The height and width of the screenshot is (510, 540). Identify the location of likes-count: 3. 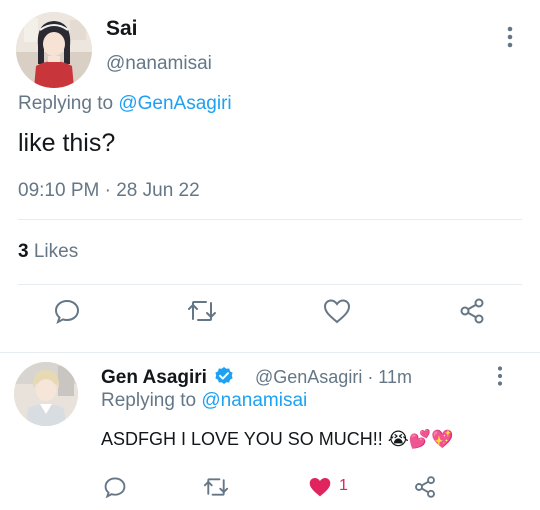
(23, 251).